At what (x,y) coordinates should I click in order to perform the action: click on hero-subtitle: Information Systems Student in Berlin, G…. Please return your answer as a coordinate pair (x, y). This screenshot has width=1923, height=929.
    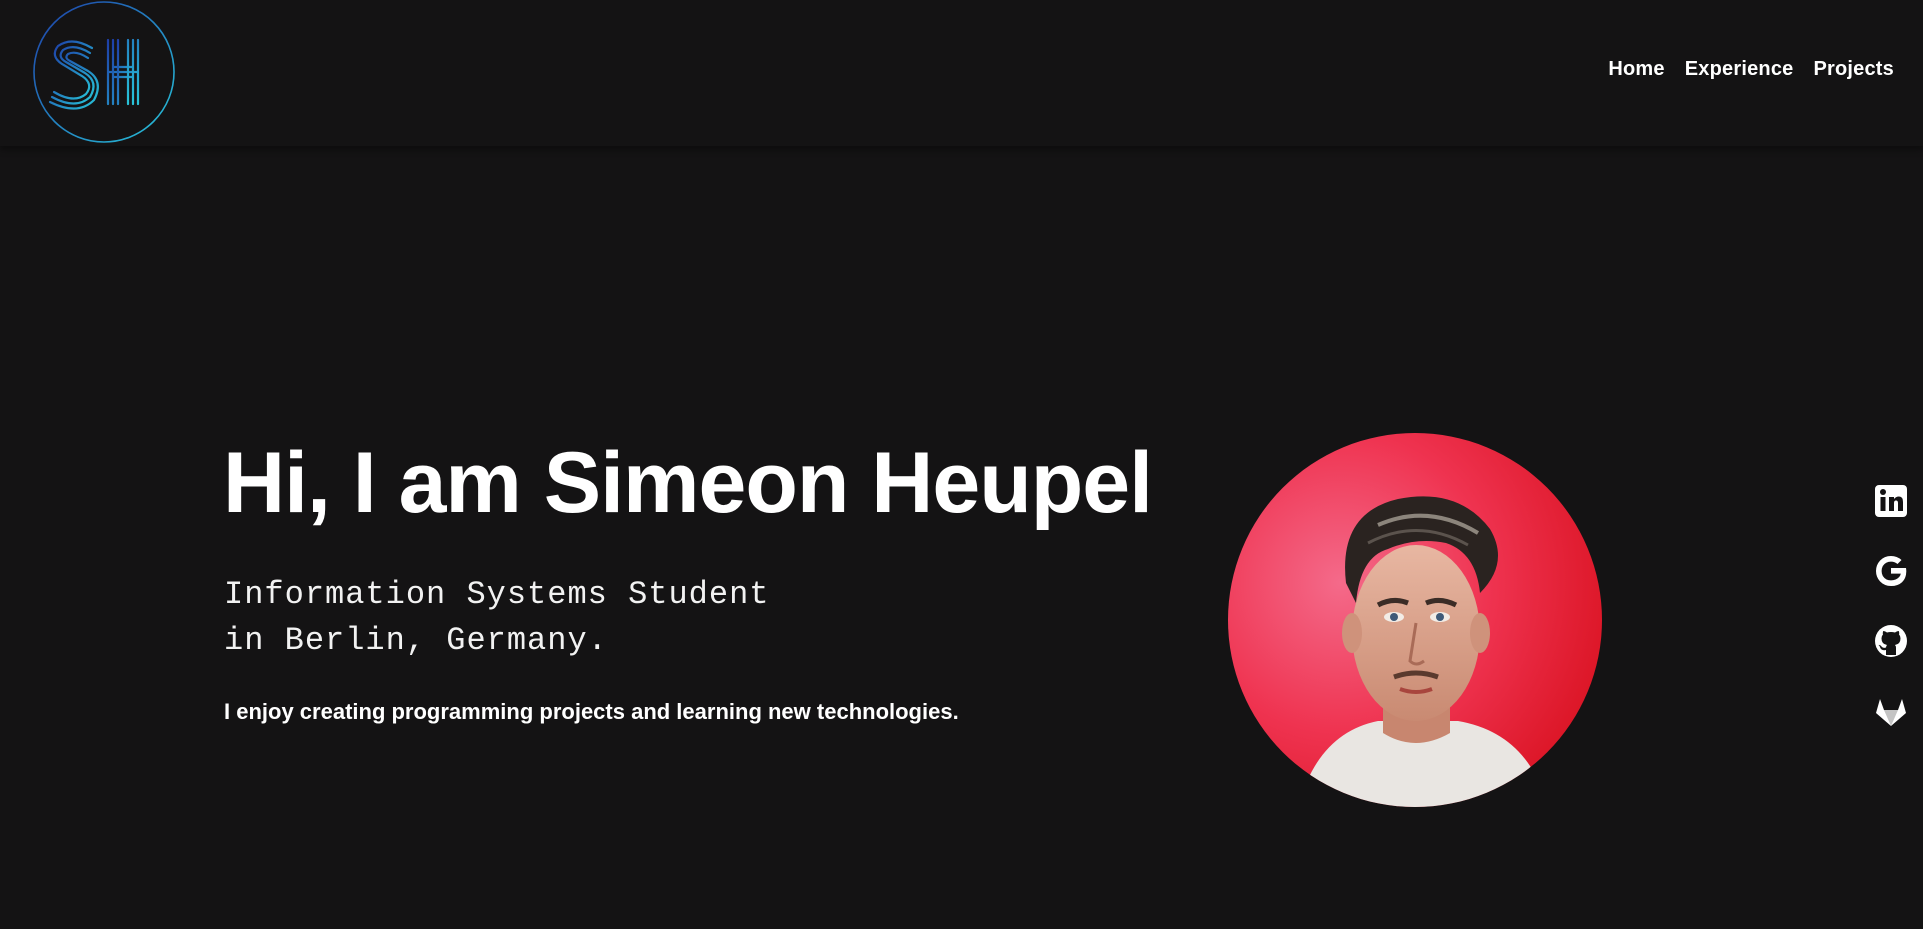
    Looking at the image, I should click on (496, 618).